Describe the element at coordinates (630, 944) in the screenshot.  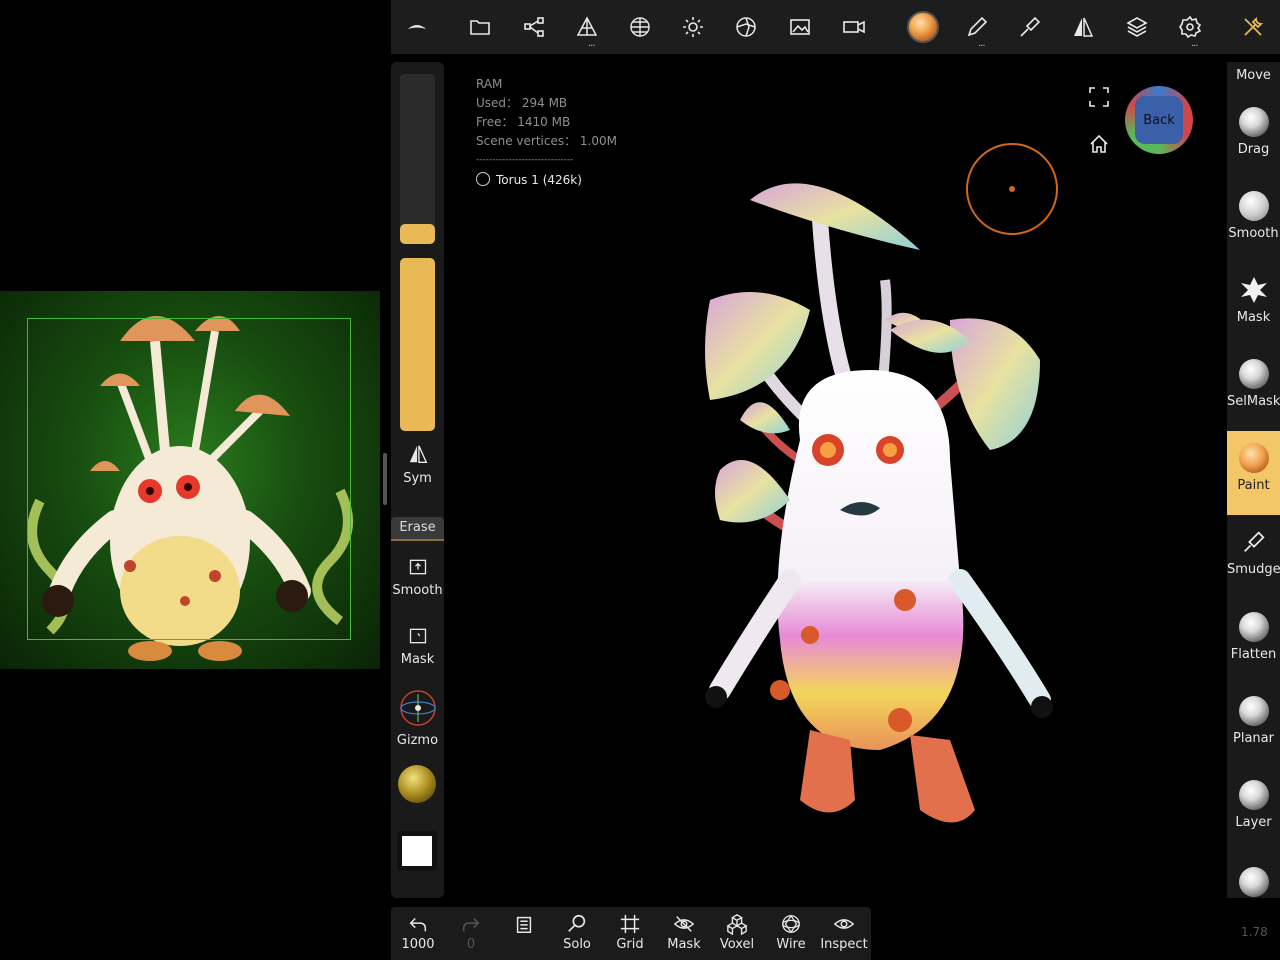
I see `grid-label: Grid` at that location.